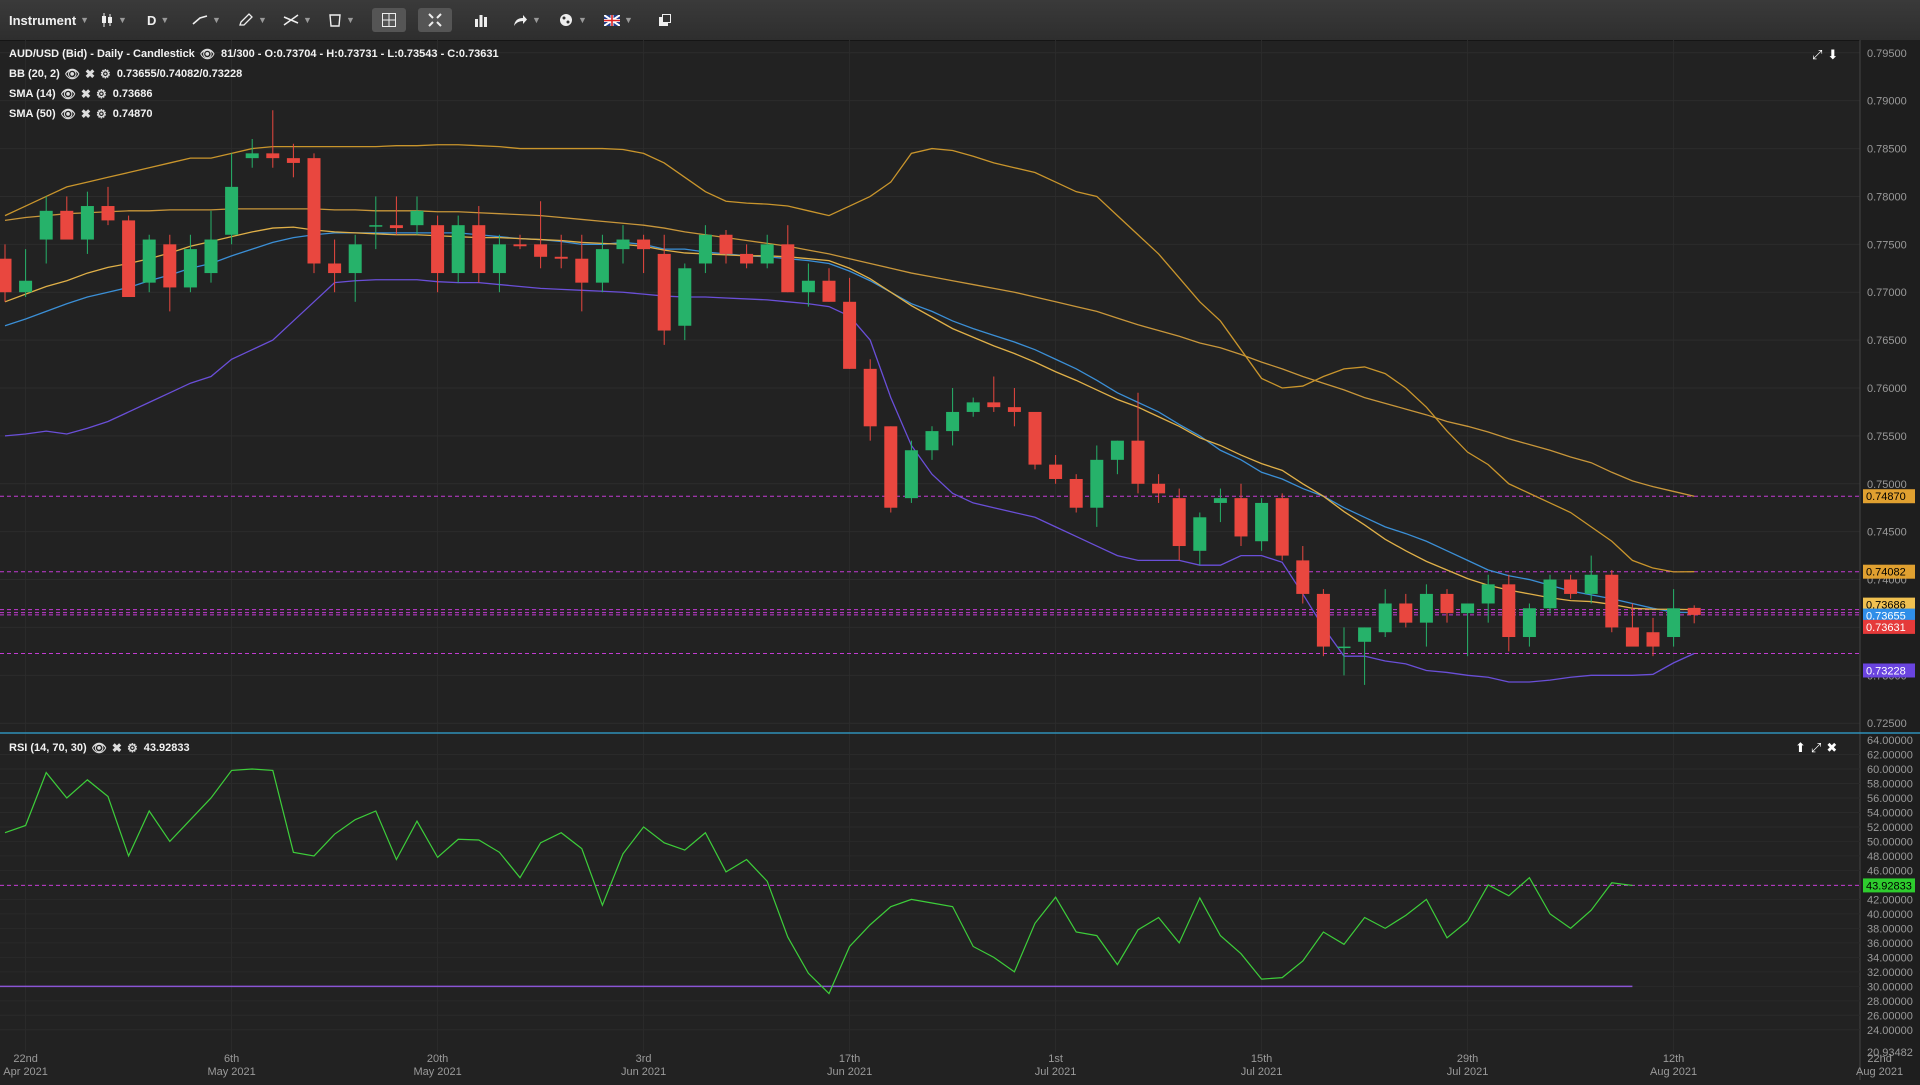 Image resolution: width=1920 pixels, height=1085 pixels. What do you see at coordinates (1890, 900) in the screenshot?
I see `rsi-tick-label: 42.00000` at bounding box center [1890, 900].